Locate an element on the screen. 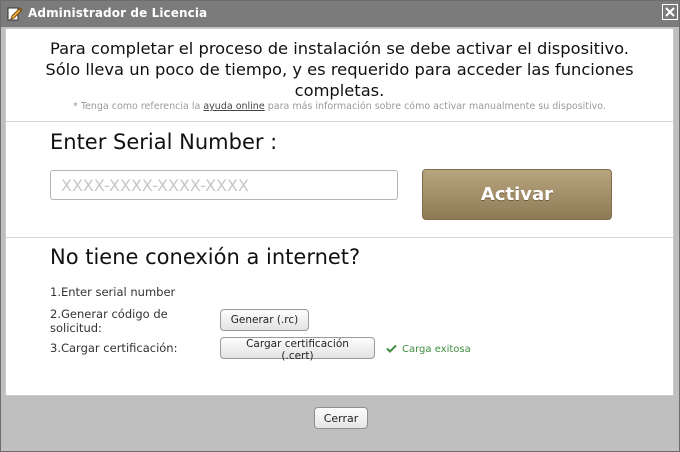 This screenshot has width=680, height=452. upload-success-status: Carga exitosa is located at coordinates (428, 350).